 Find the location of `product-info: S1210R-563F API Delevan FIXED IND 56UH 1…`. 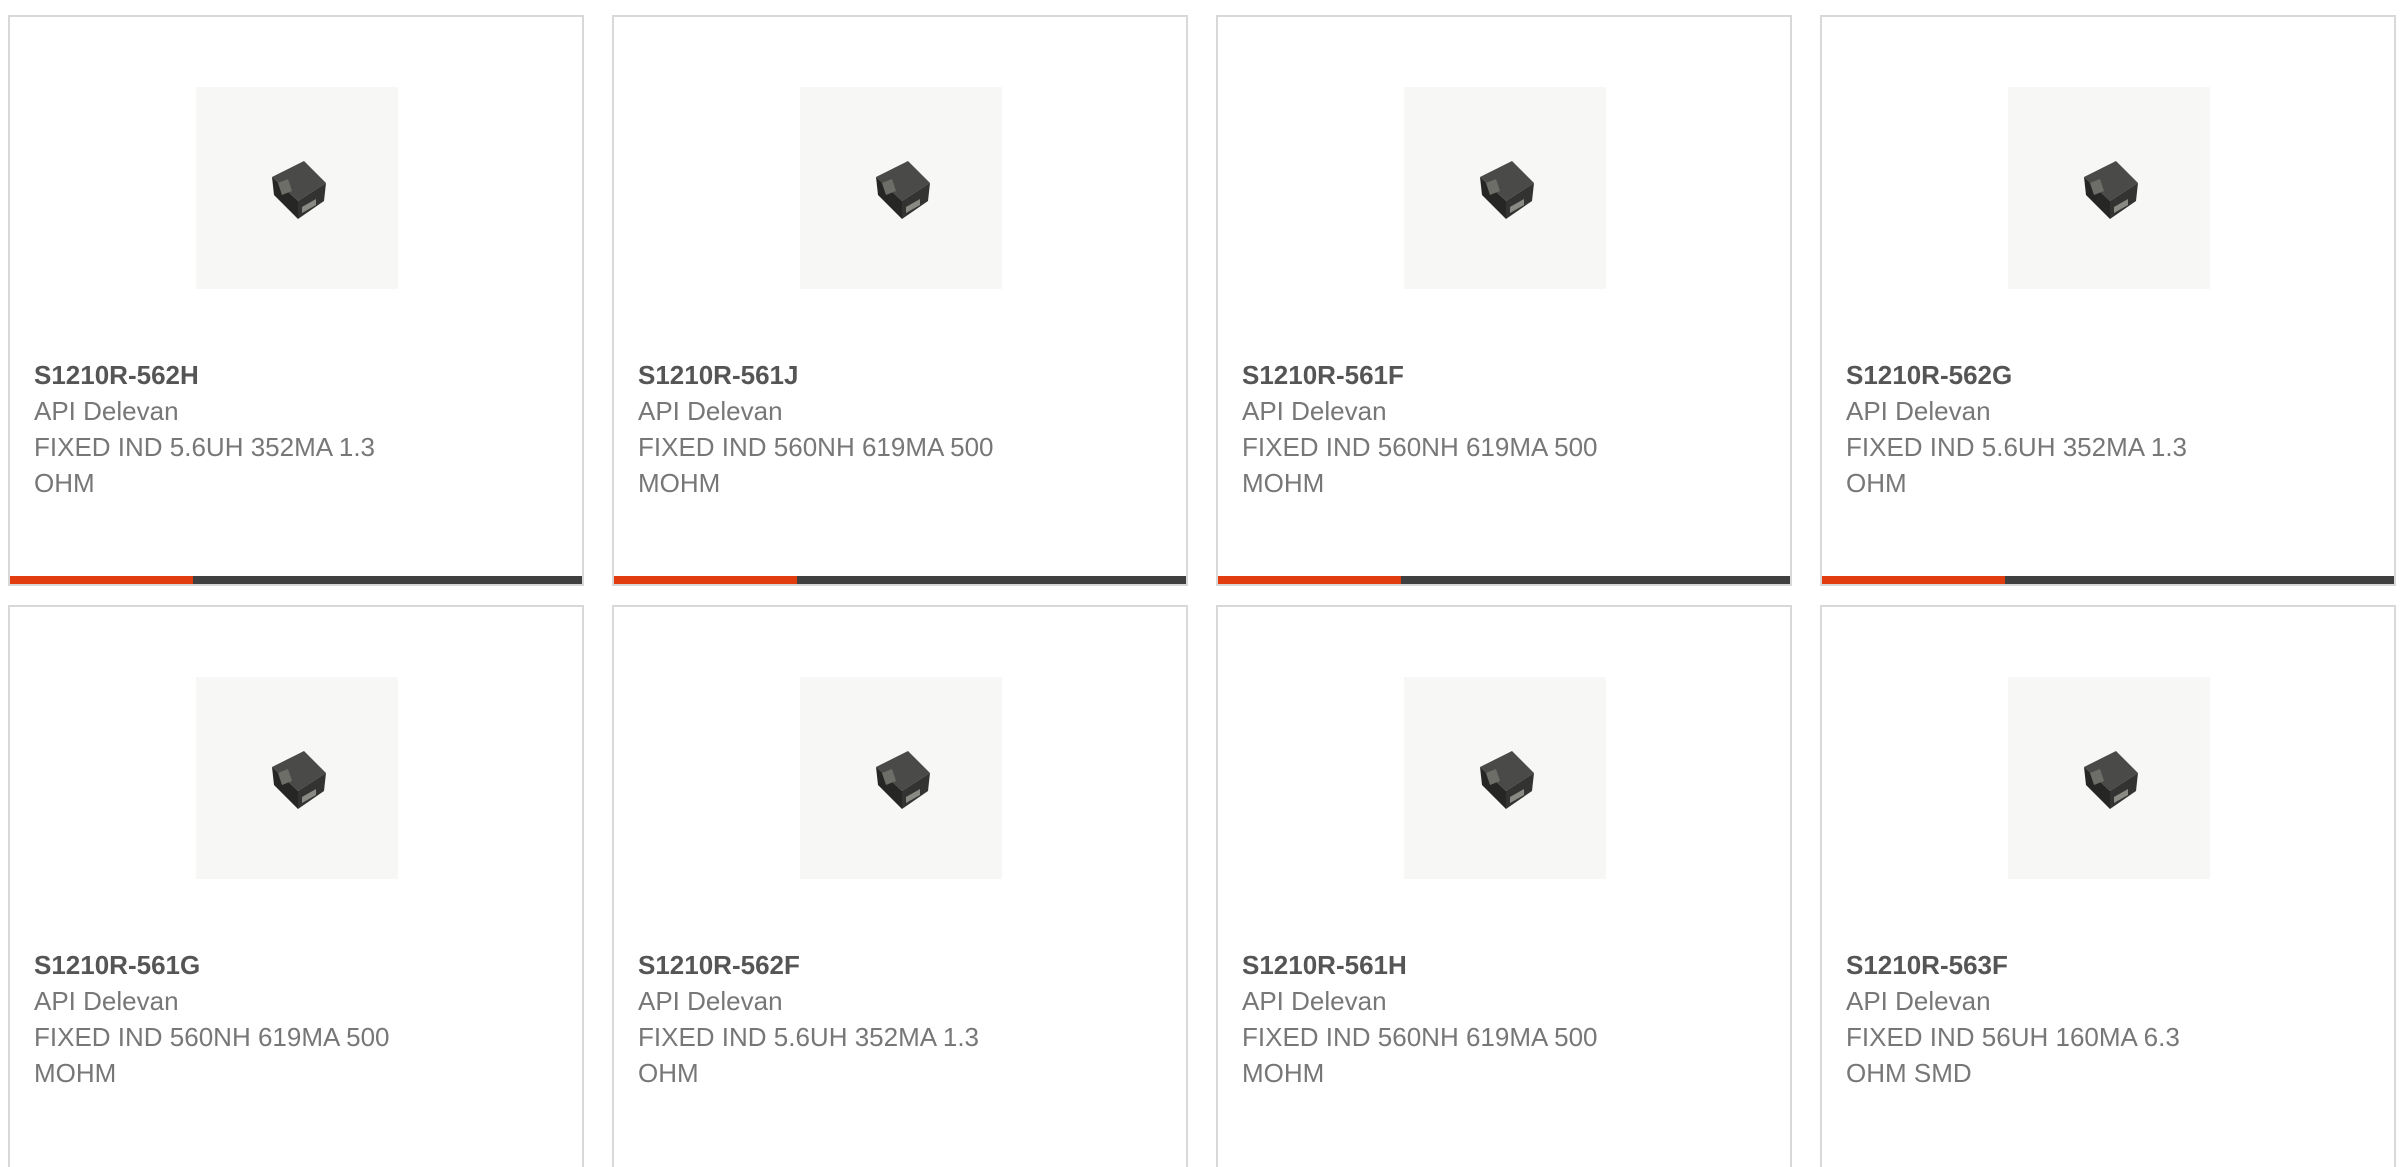

product-info: S1210R-563F API Delevan FIXED IND 56UH 1… is located at coordinates (2108, 1019).